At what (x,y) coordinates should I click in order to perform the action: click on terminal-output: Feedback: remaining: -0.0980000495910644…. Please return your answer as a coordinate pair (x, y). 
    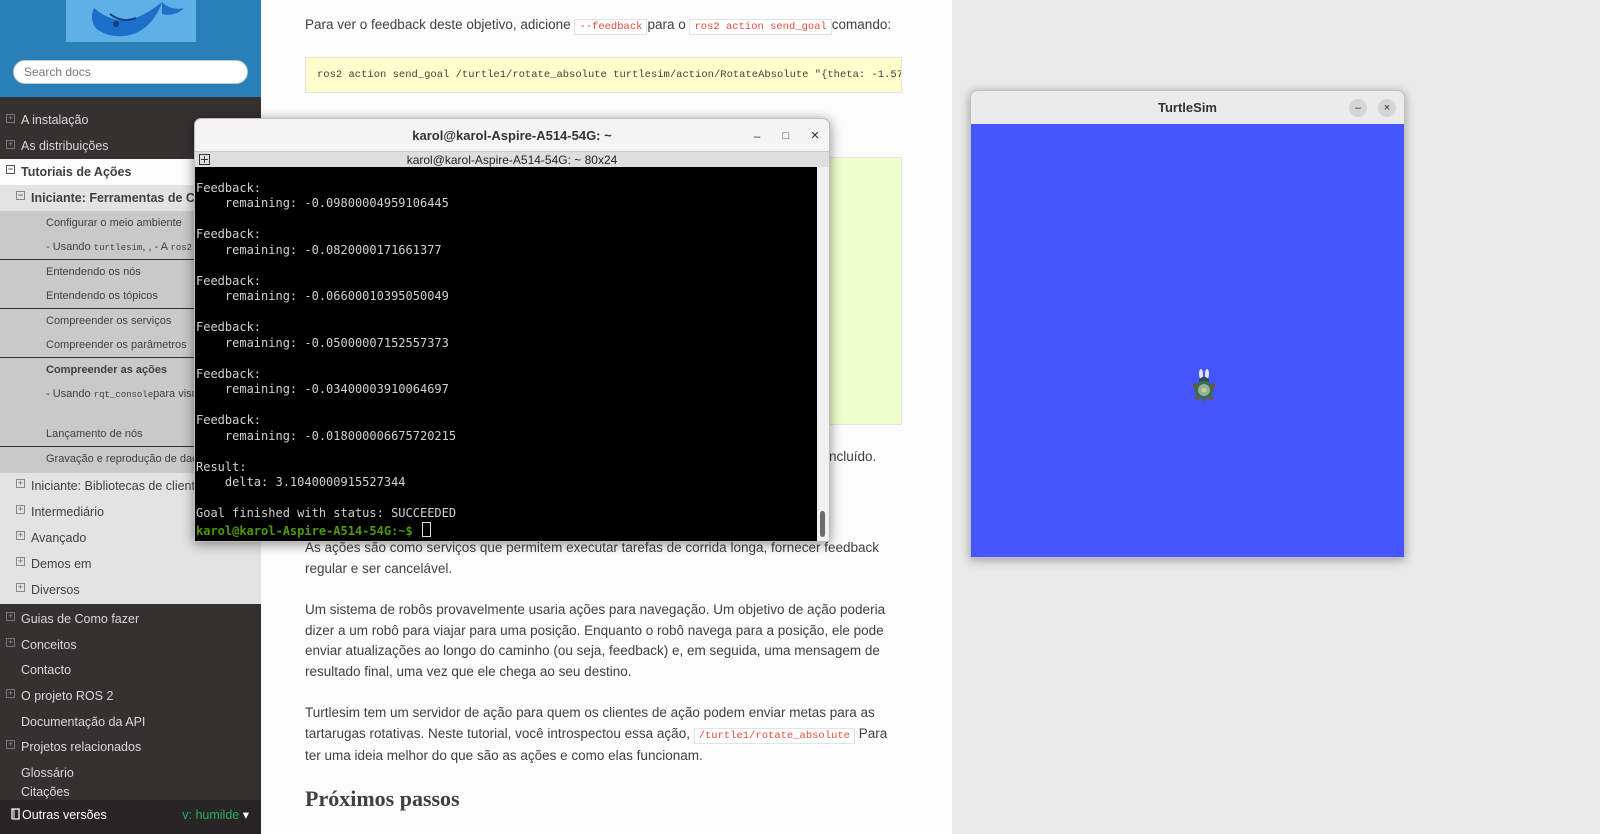
    Looking at the image, I should click on (325, 360).